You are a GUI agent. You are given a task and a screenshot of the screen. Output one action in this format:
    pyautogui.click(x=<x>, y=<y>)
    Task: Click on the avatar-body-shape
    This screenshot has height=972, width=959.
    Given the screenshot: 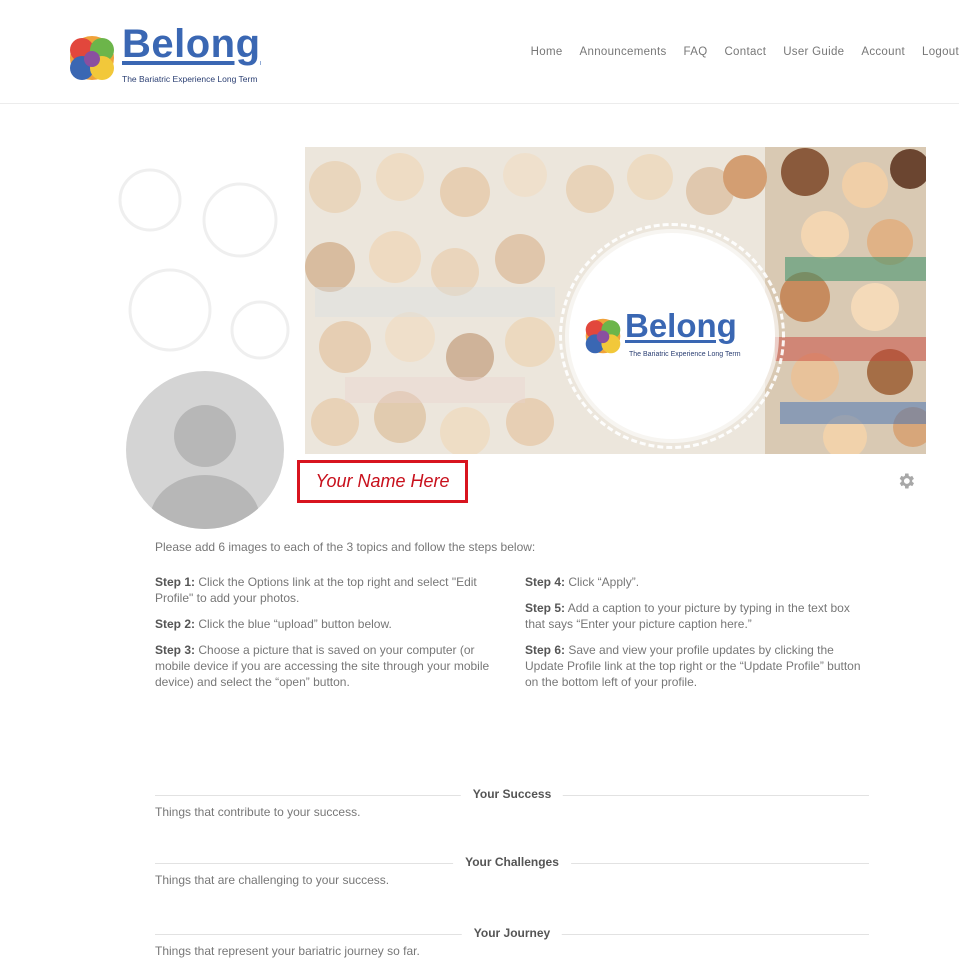 What is the action you would take?
    pyautogui.click(x=205, y=502)
    